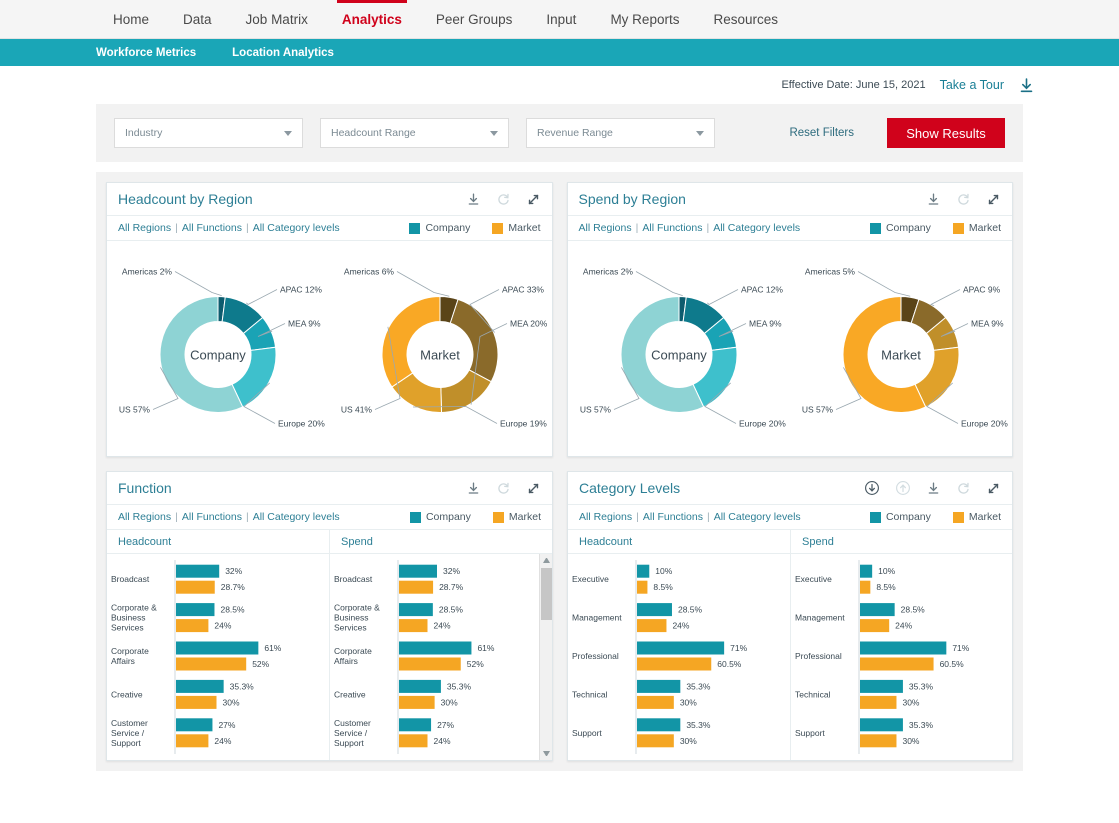  What do you see at coordinates (952, 664) in the screenshot?
I see `svg-text: 60.5%` at bounding box center [952, 664].